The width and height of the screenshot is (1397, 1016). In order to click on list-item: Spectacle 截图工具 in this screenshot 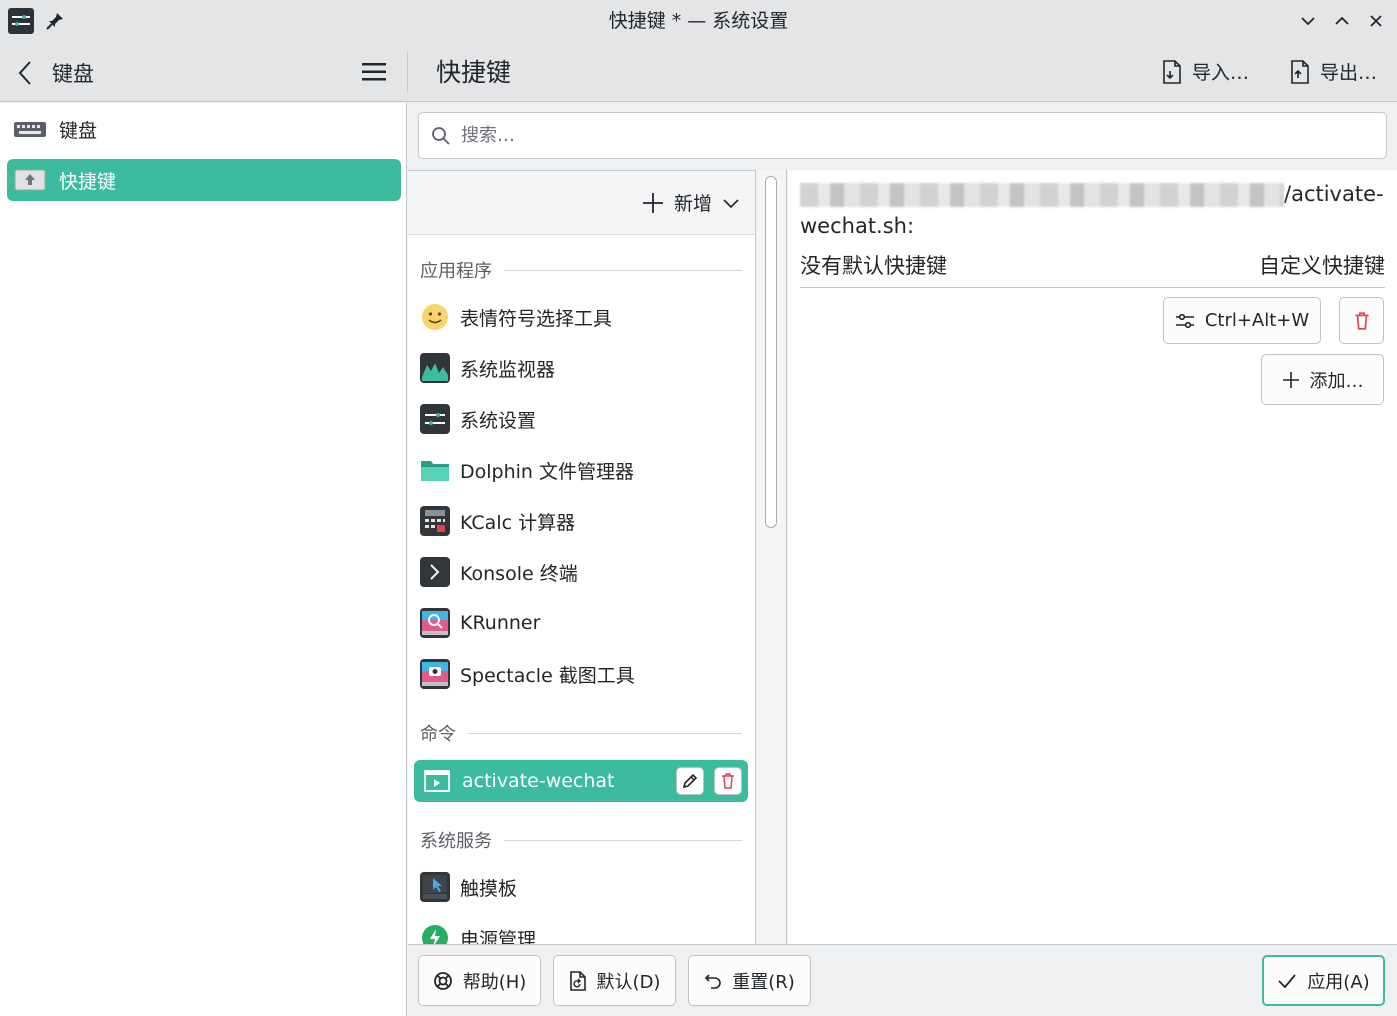, I will do `click(584, 674)`.